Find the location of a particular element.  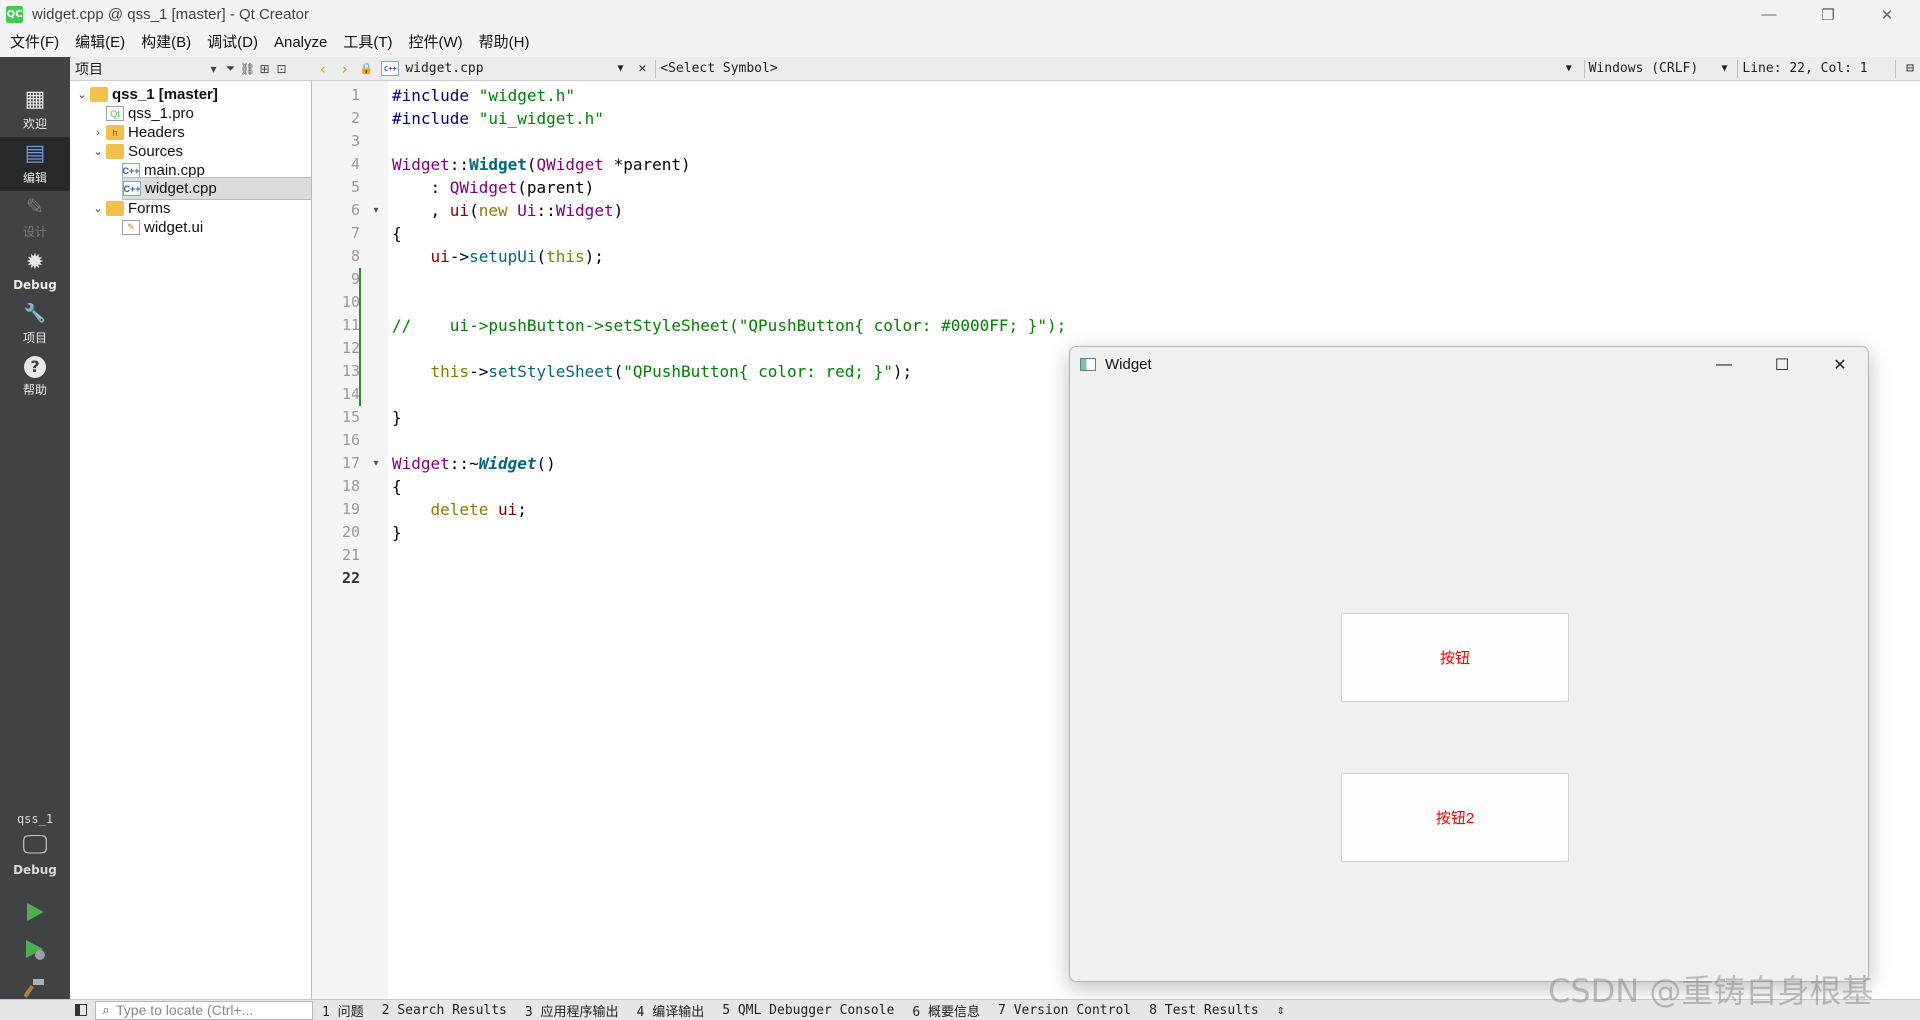

line-number: 6 is located at coordinates (355, 210).